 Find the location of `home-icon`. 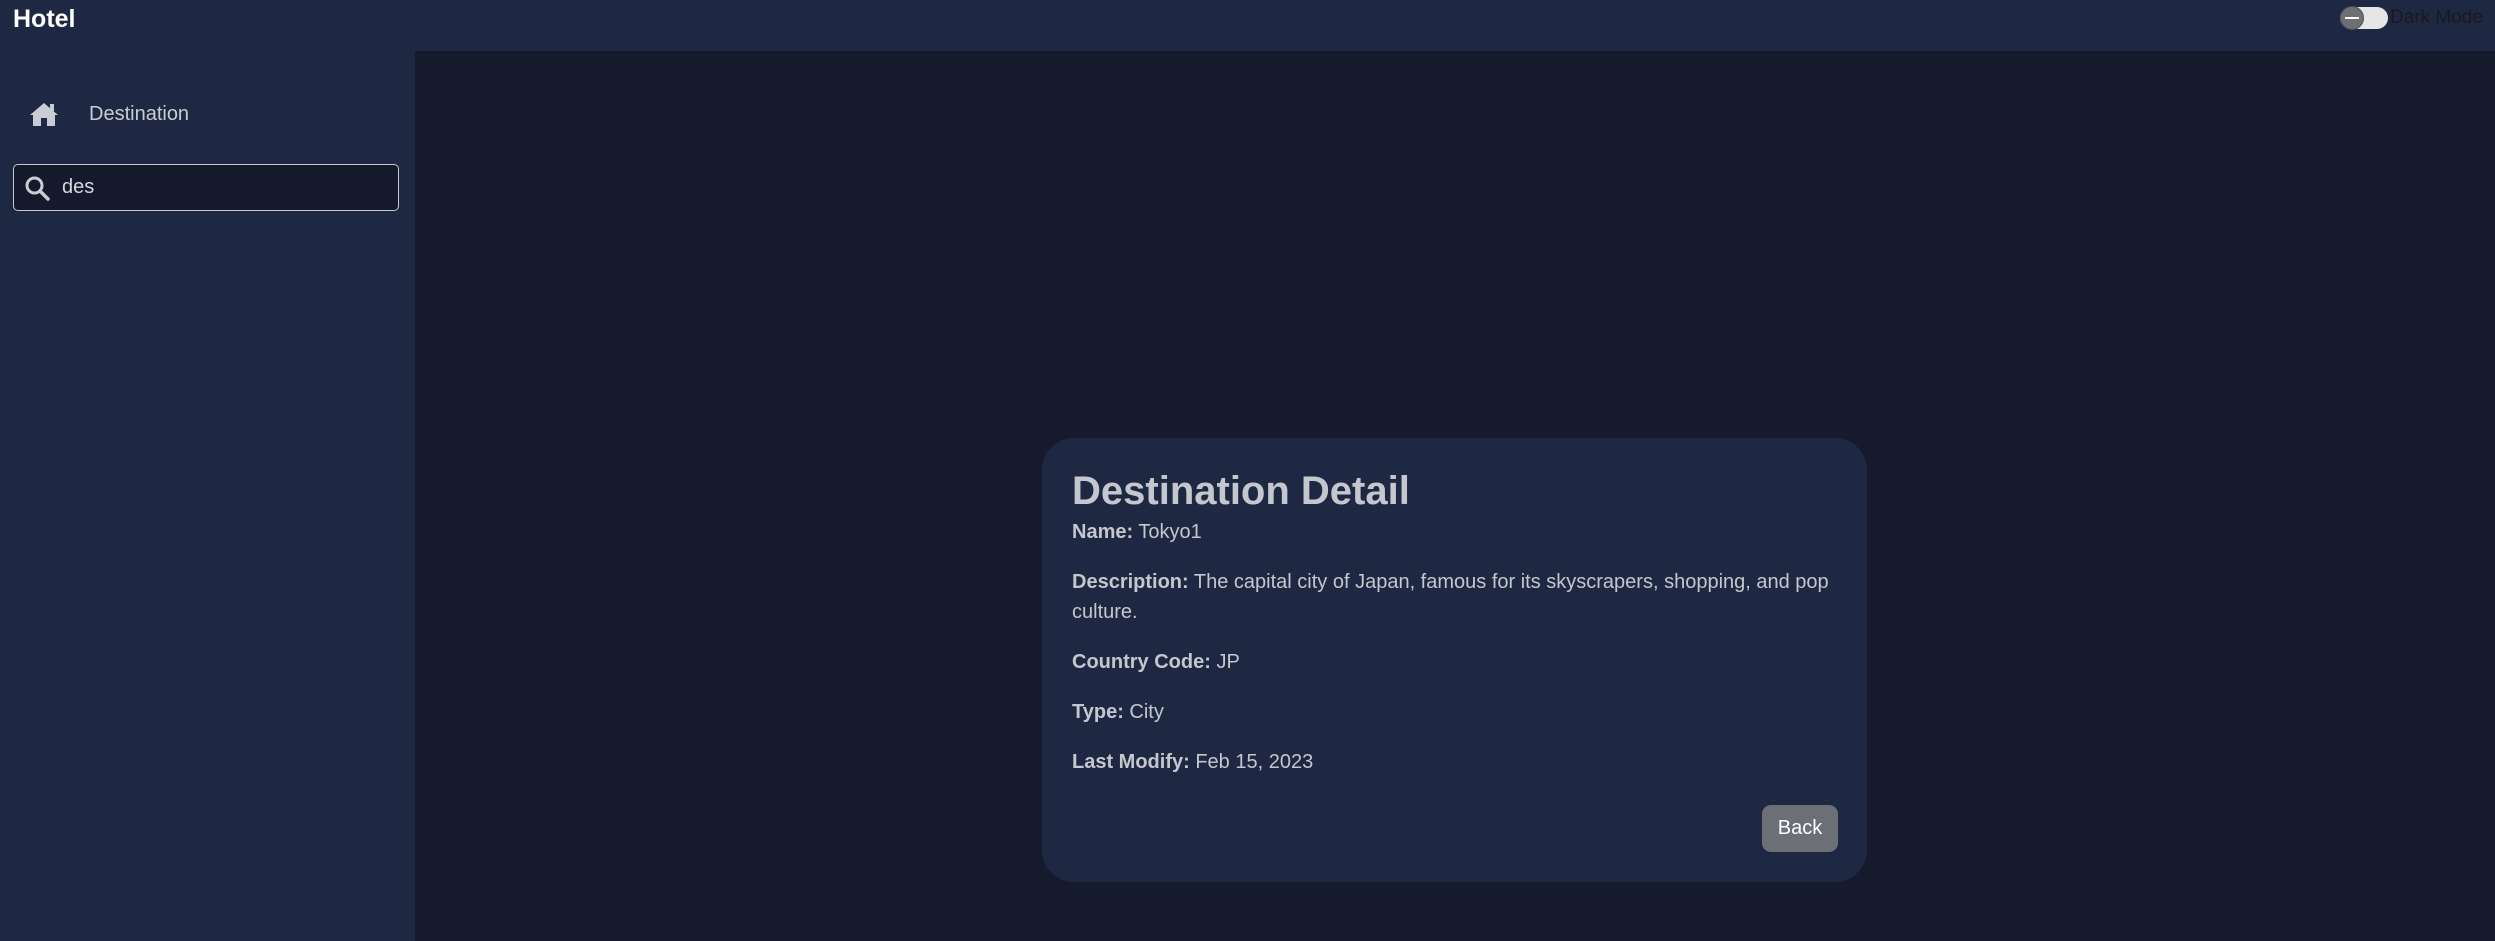

home-icon is located at coordinates (44, 114).